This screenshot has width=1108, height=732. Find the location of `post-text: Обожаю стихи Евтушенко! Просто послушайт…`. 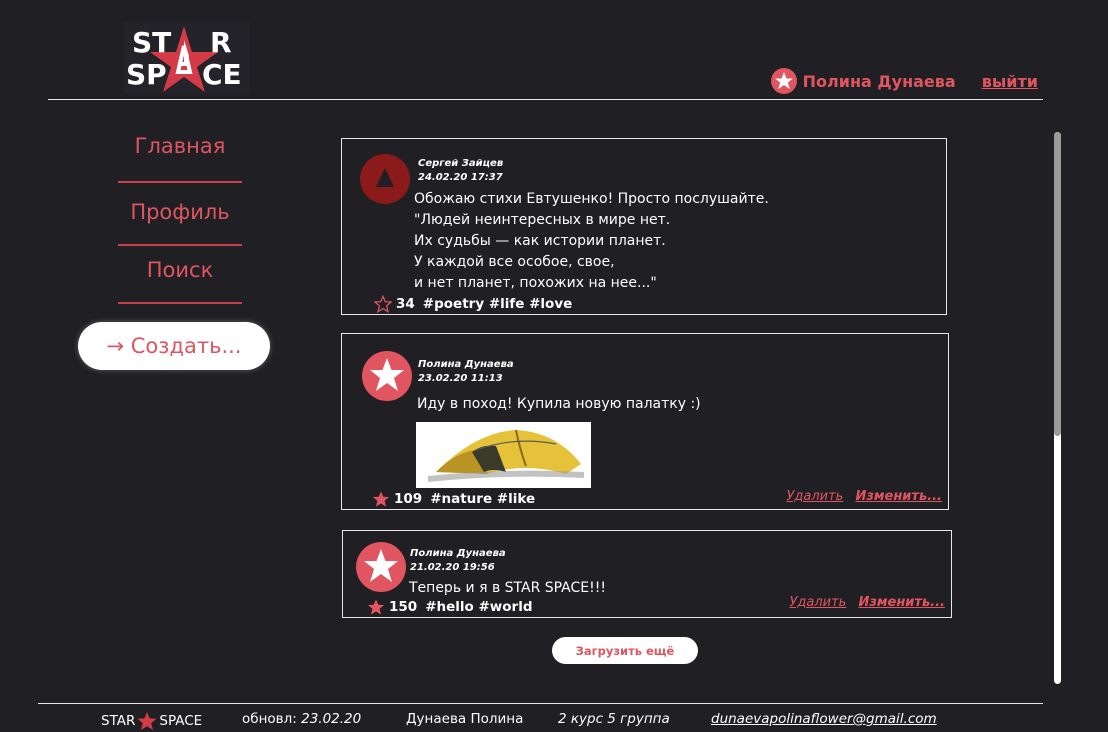

post-text: Обожаю стихи Евтушенко! Просто послушайт… is located at coordinates (591, 241).